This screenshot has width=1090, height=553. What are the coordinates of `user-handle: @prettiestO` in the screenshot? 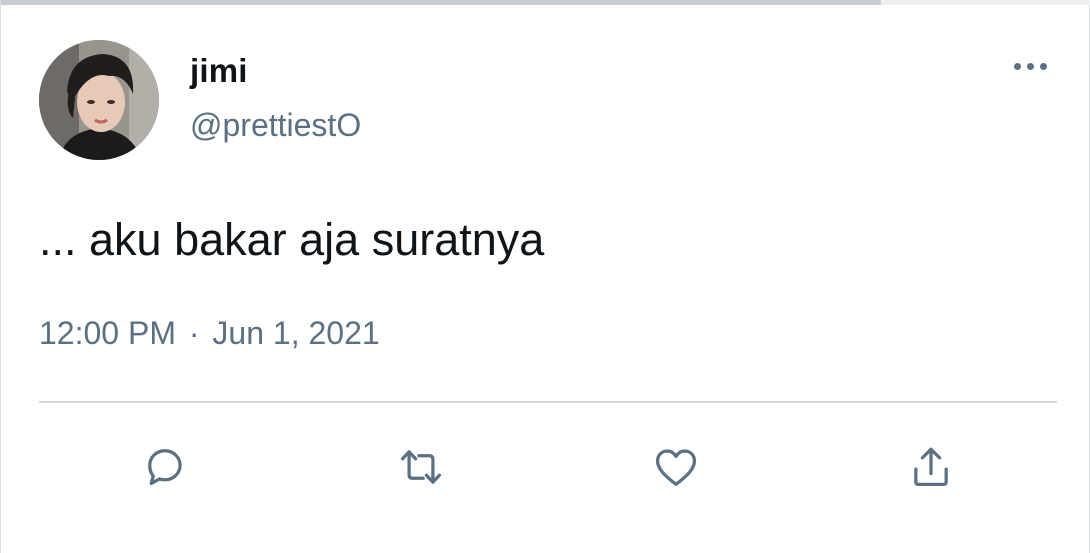 It's located at (275, 125).